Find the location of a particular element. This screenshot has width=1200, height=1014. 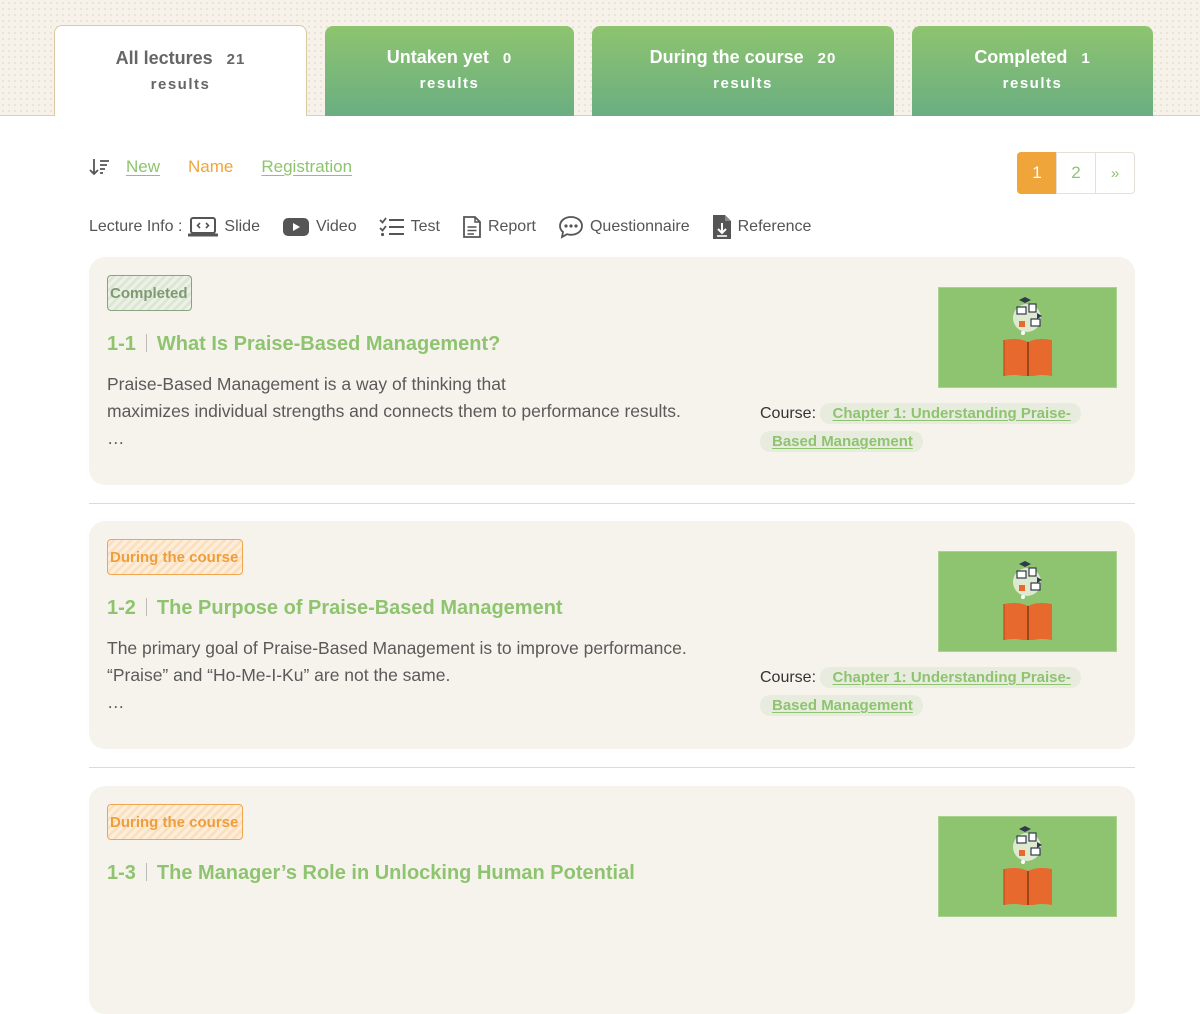

legend-video: Video is located at coordinates (319, 227).